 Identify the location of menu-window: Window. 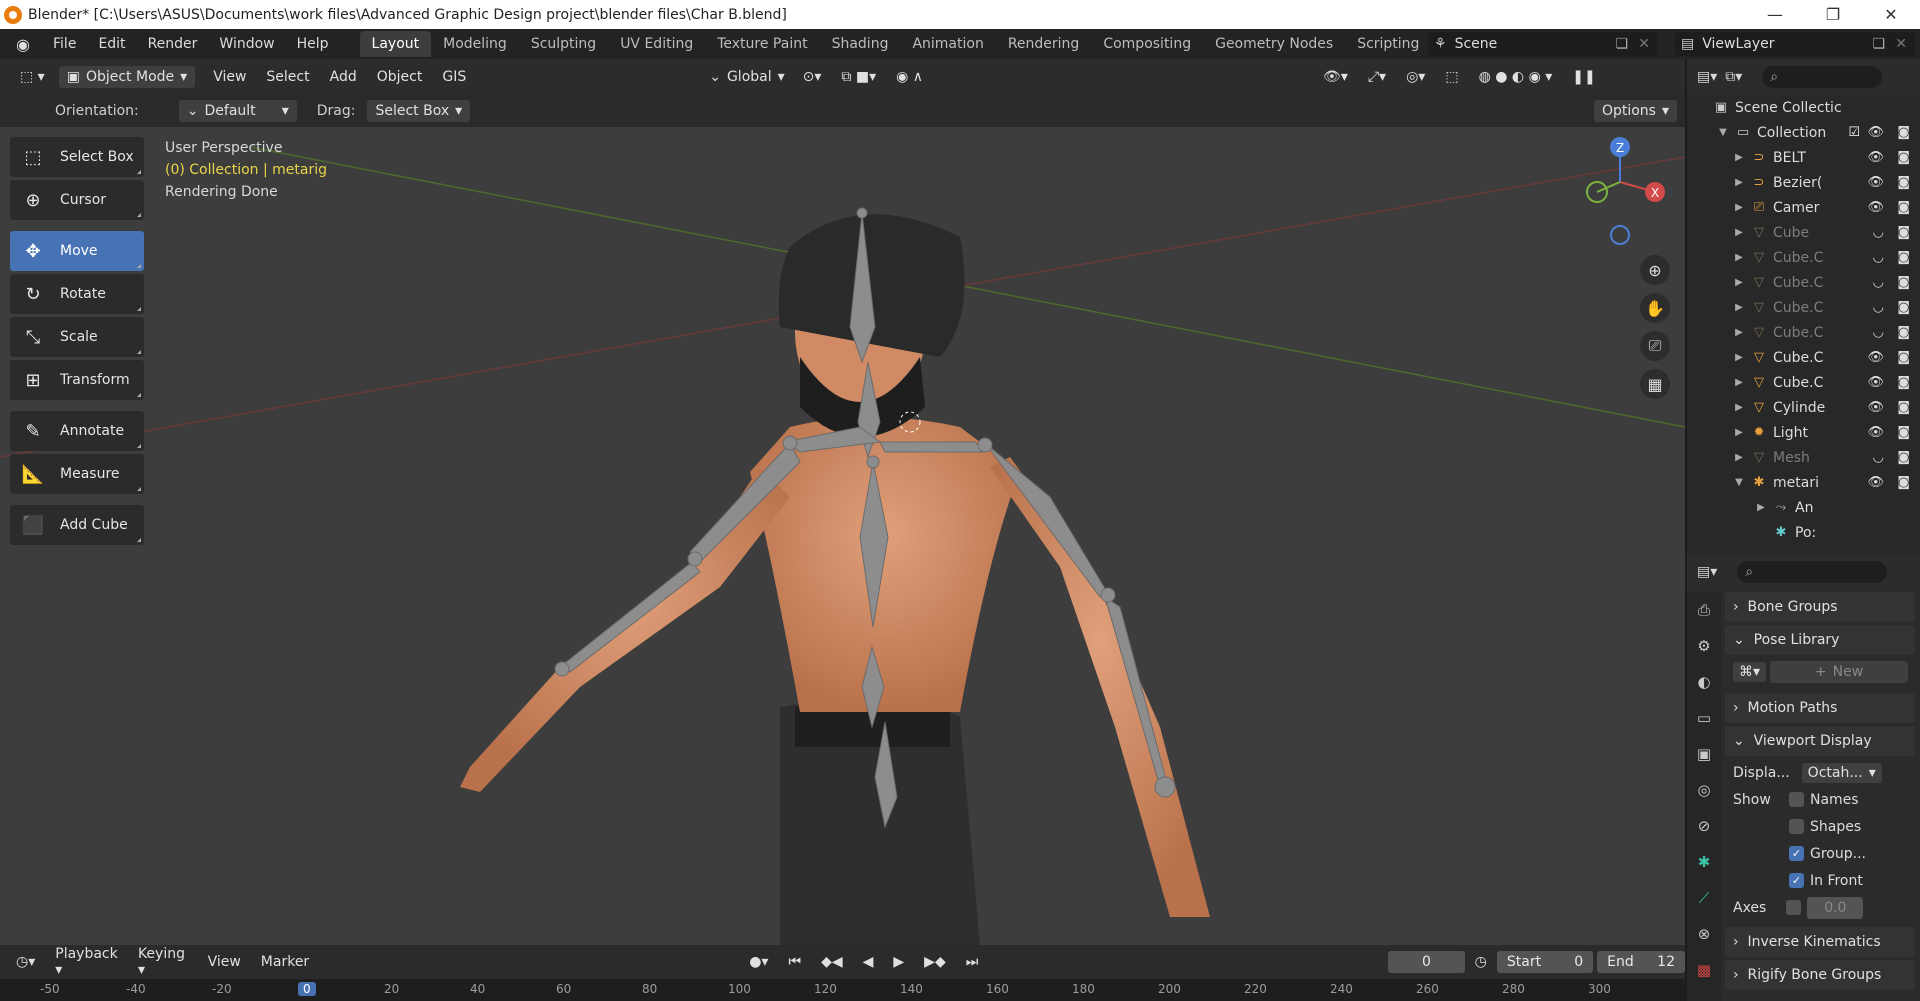
(246, 44).